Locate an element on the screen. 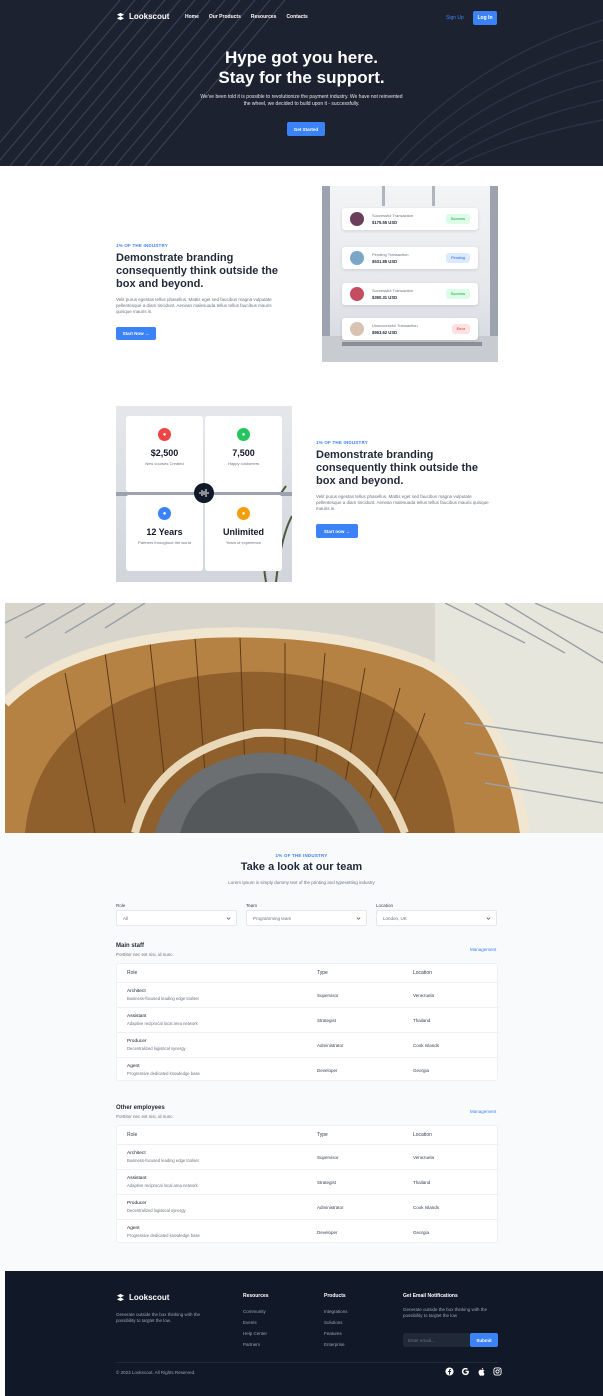  footer-link-enterprise: Enterprise is located at coordinates (334, 1344).